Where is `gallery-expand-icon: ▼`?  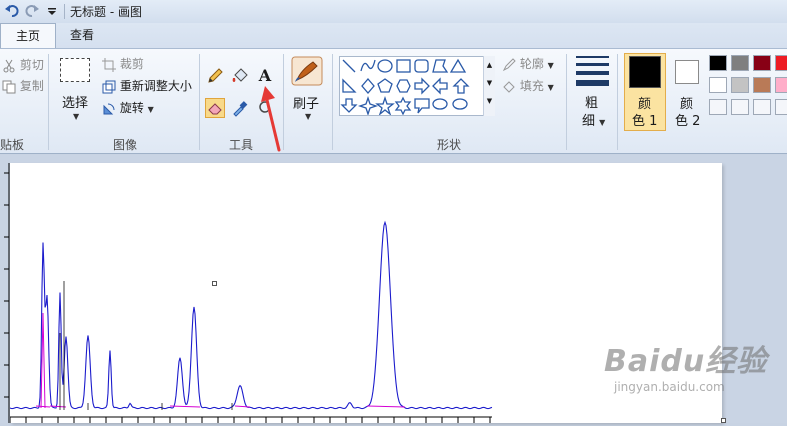
gallery-expand-icon: ▼ is located at coordinates (489, 101).